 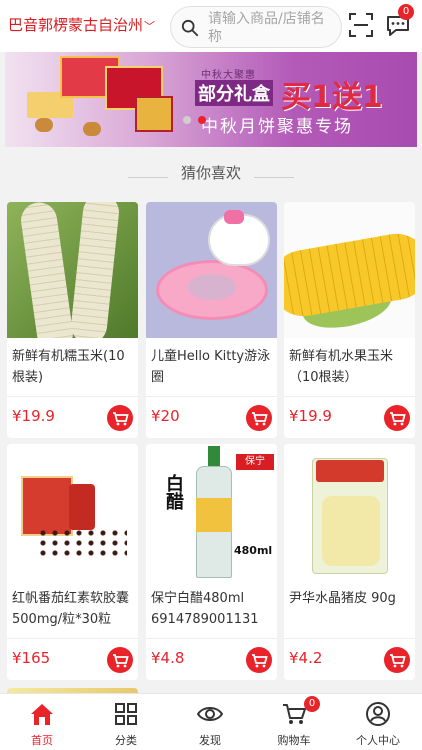 What do you see at coordinates (312, 704) in the screenshot?
I see `cart-badge: 0` at bounding box center [312, 704].